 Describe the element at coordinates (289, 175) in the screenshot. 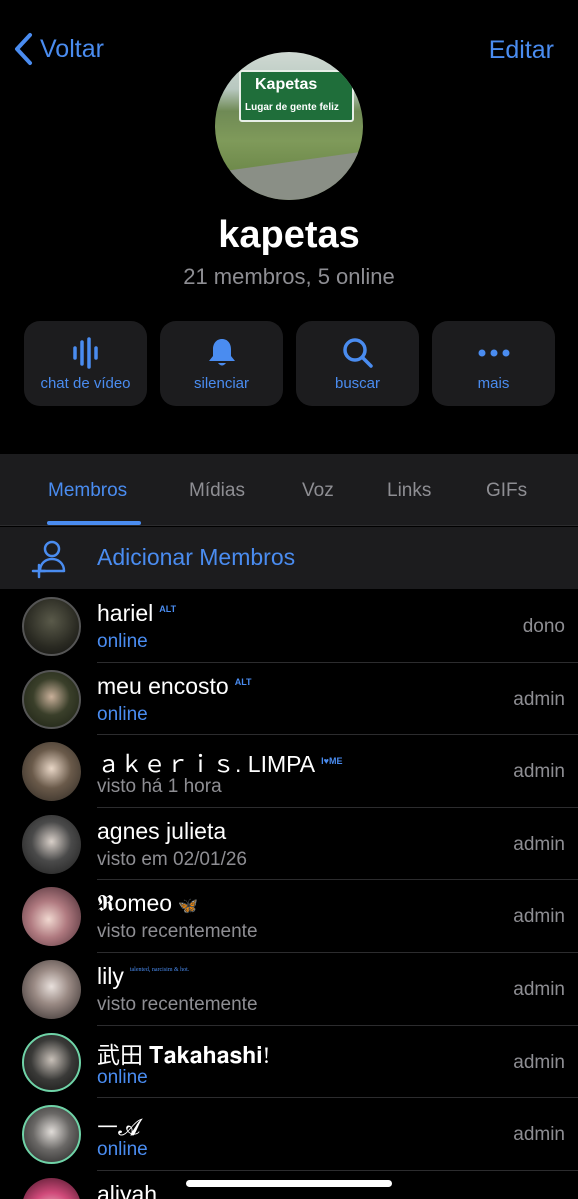

I see `avatar-road` at that location.